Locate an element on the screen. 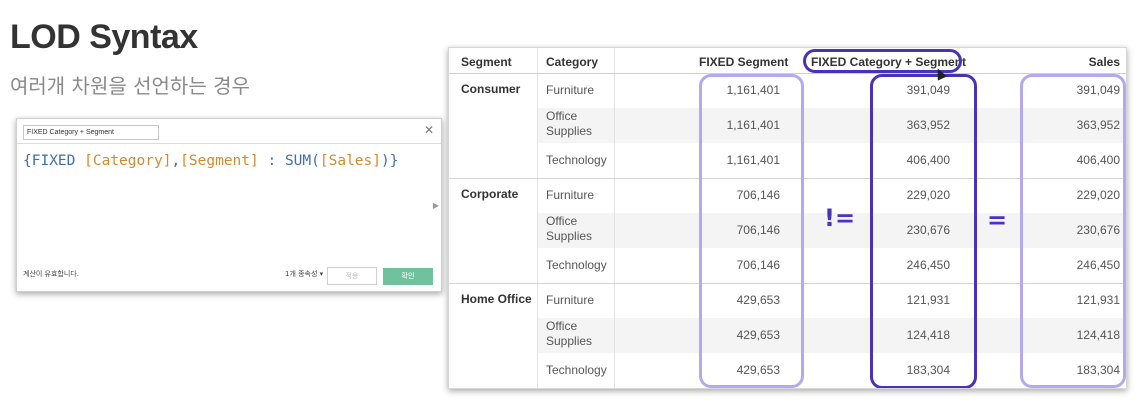 This screenshot has width=1136, height=406. formula-field-category: [Category] is located at coordinates (128, 161).